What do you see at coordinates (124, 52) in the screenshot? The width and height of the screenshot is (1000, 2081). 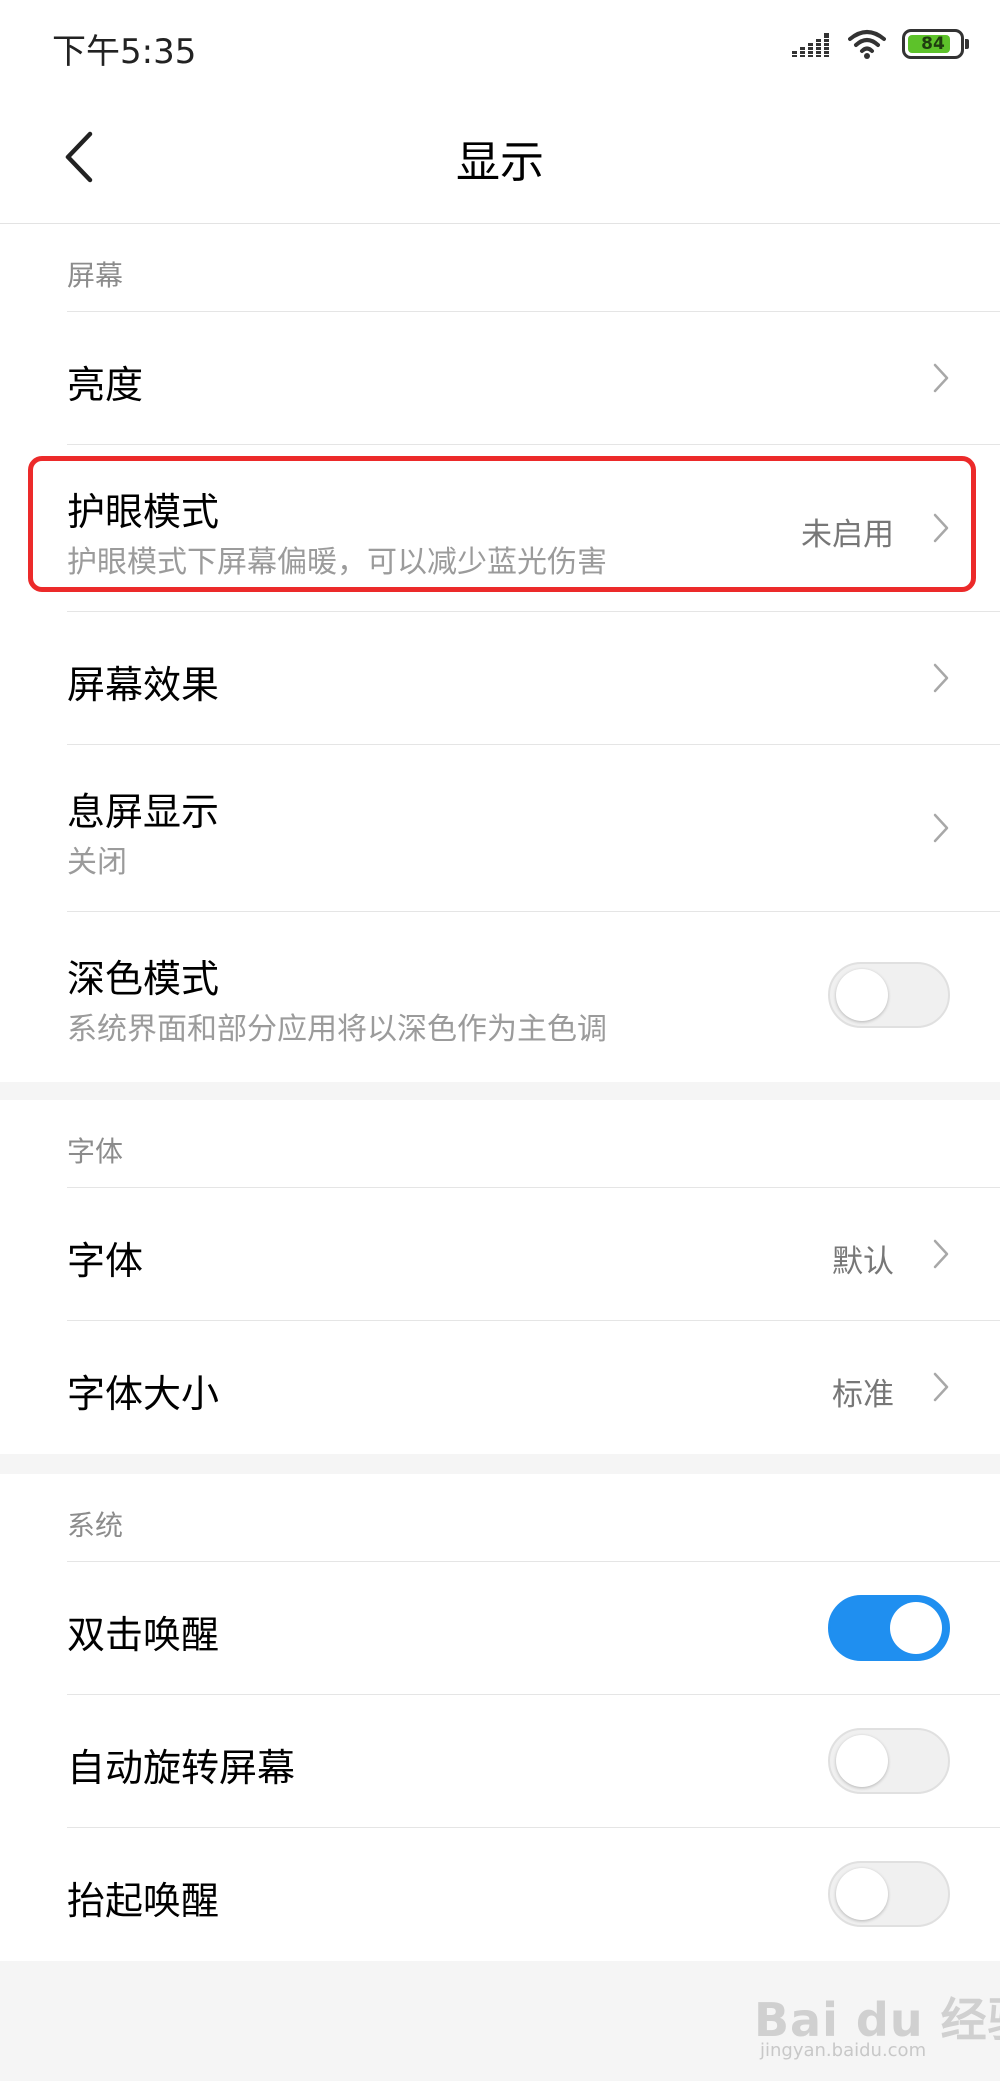 I see `status-time: 下午5:35` at bounding box center [124, 52].